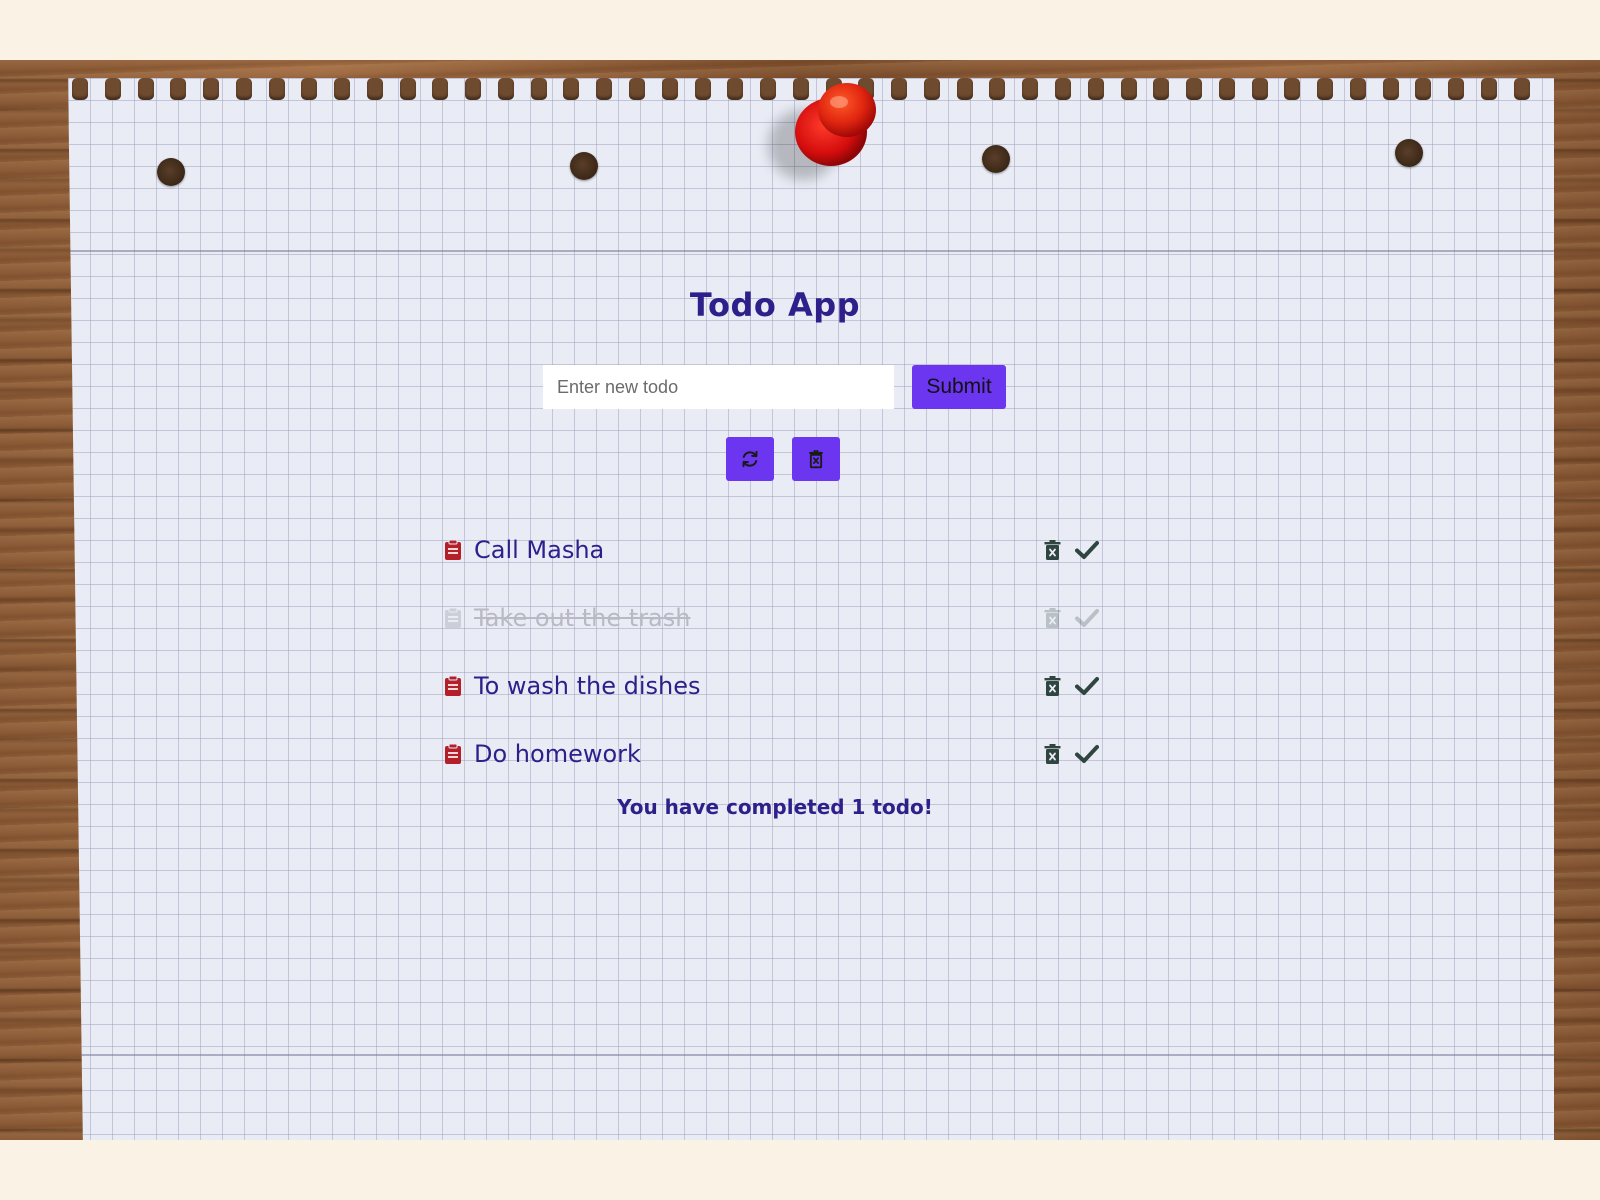  I want to click on todo-item: Do homework, so click(775, 754).